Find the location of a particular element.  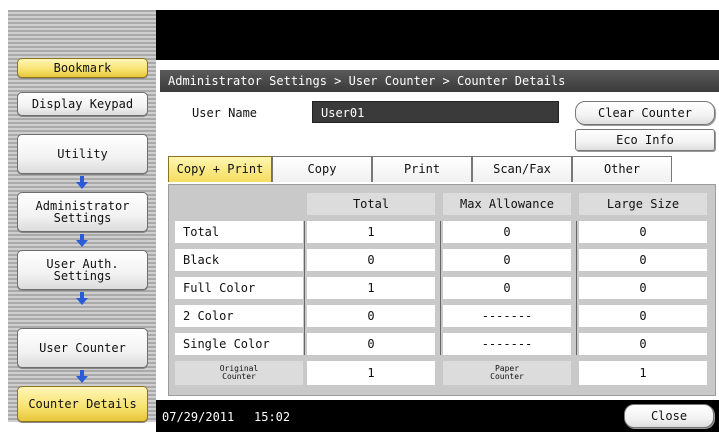

user-auth-settings-button: User Auth. Settings is located at coordinates (82, 270).